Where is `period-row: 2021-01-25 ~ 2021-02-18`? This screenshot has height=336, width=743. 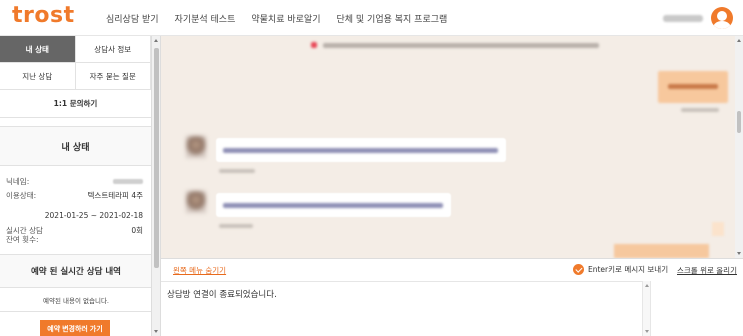
period-row: 2021-01-25 ~ 2021-02-18 is located at coordinates (74, 217).